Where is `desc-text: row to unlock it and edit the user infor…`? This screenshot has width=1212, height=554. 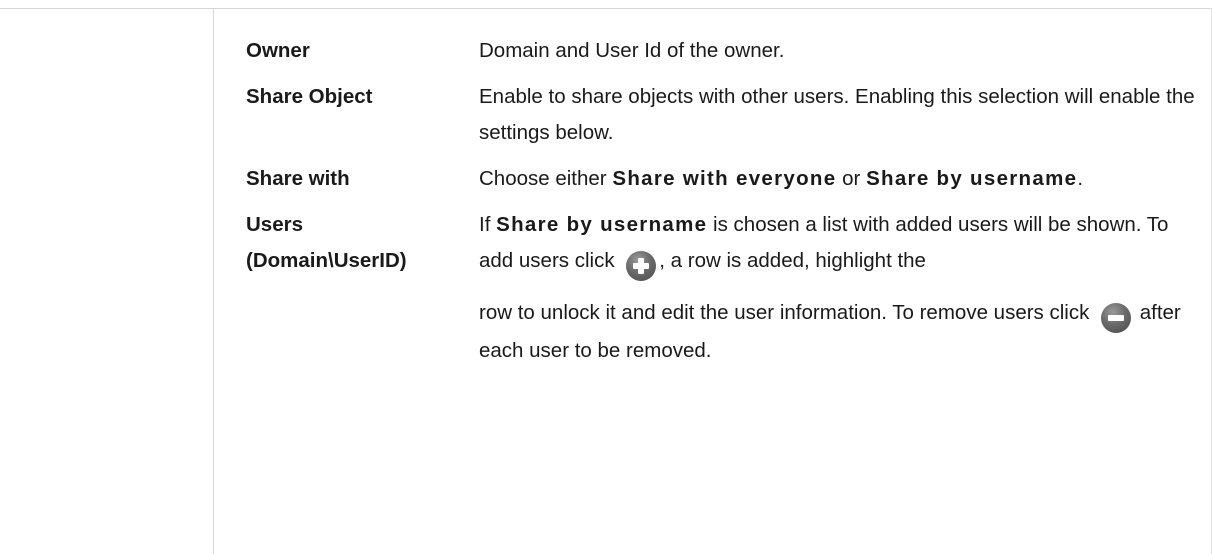 desc-text: row to unlock it and edit the user infor… is located at coordinates (787, 312).